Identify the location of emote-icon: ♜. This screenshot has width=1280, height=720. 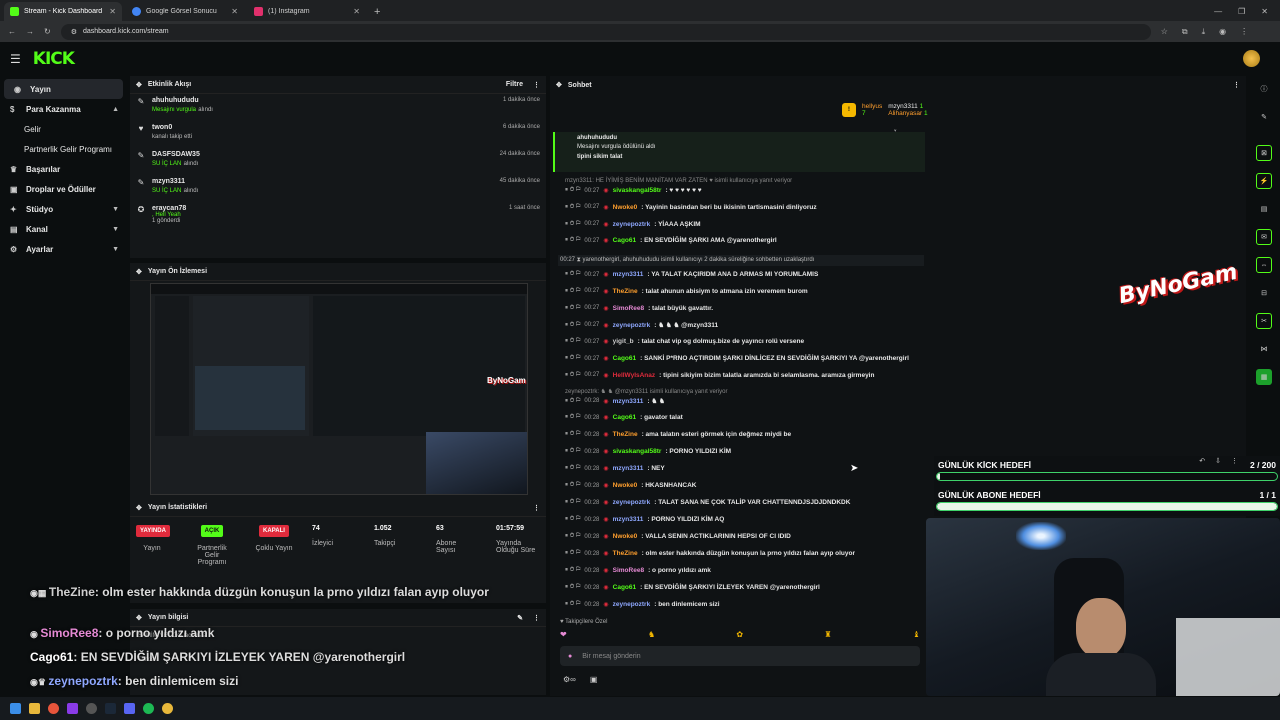
(827, 634).